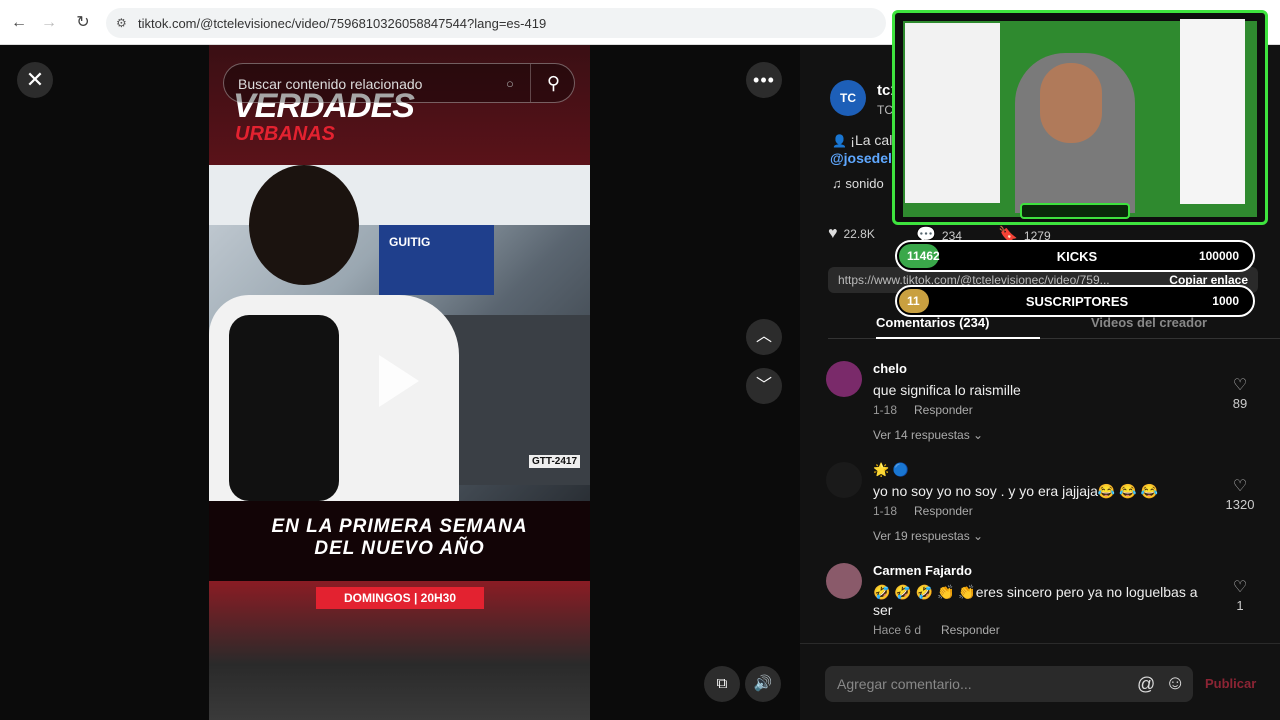  Describe the element at coordinates (124, 23) in the screenshot. I see `site-info-icon: ⚙` at that location.